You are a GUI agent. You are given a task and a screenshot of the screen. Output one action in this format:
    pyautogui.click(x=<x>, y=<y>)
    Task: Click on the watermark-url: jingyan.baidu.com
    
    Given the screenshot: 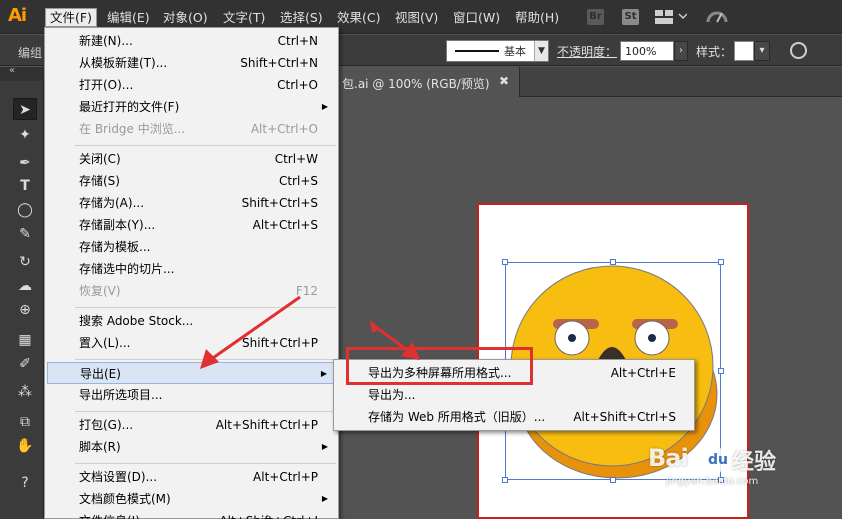 What is the action you would take?
    pyautogui.click(x=712, y=481)
    